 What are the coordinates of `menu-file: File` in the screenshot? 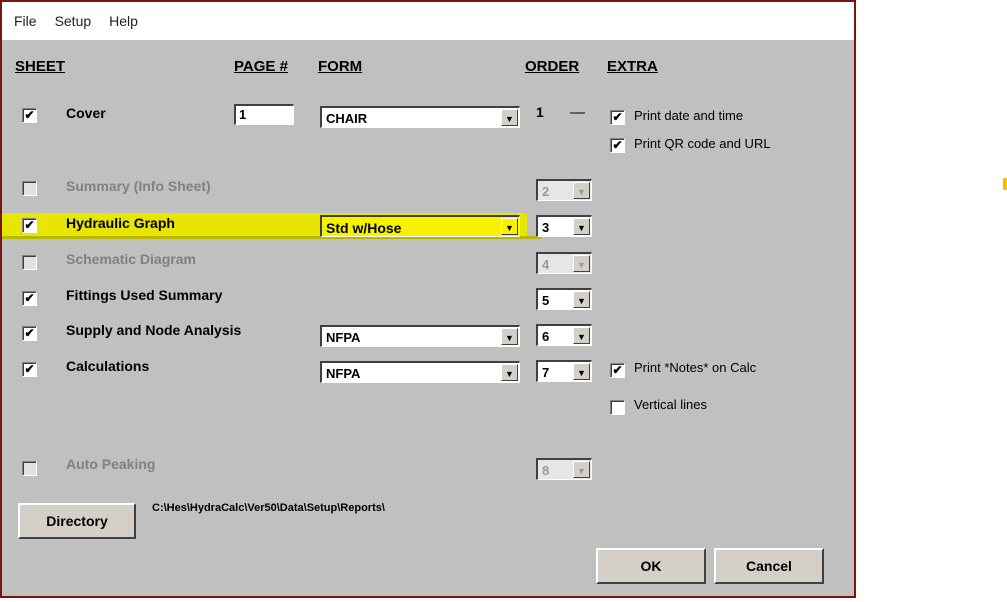 It's located at (25, 21).